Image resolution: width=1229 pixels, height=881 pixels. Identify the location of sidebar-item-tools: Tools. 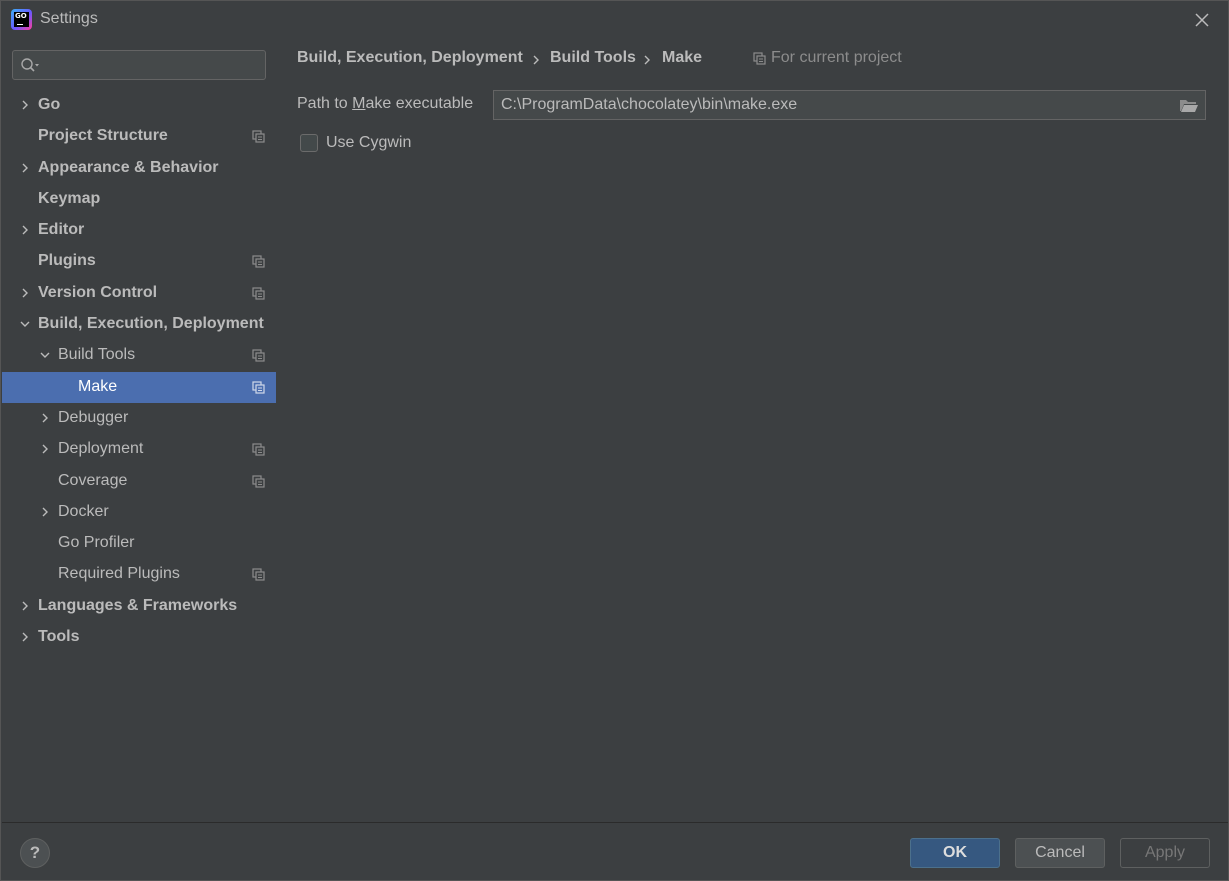
(139, 637).